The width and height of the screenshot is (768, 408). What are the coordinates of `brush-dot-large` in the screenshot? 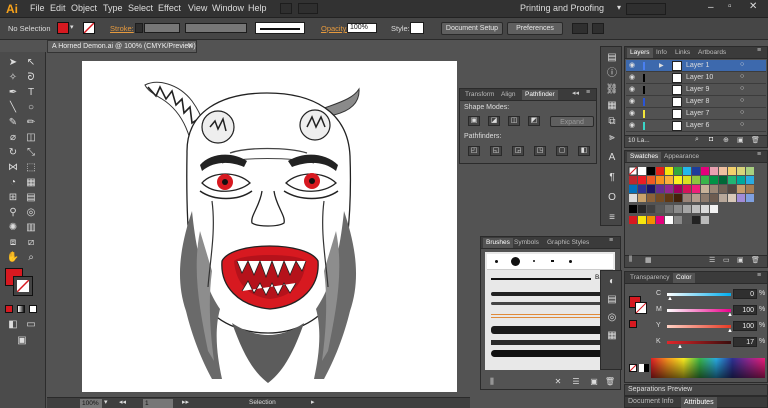 It's located at (515, 261).